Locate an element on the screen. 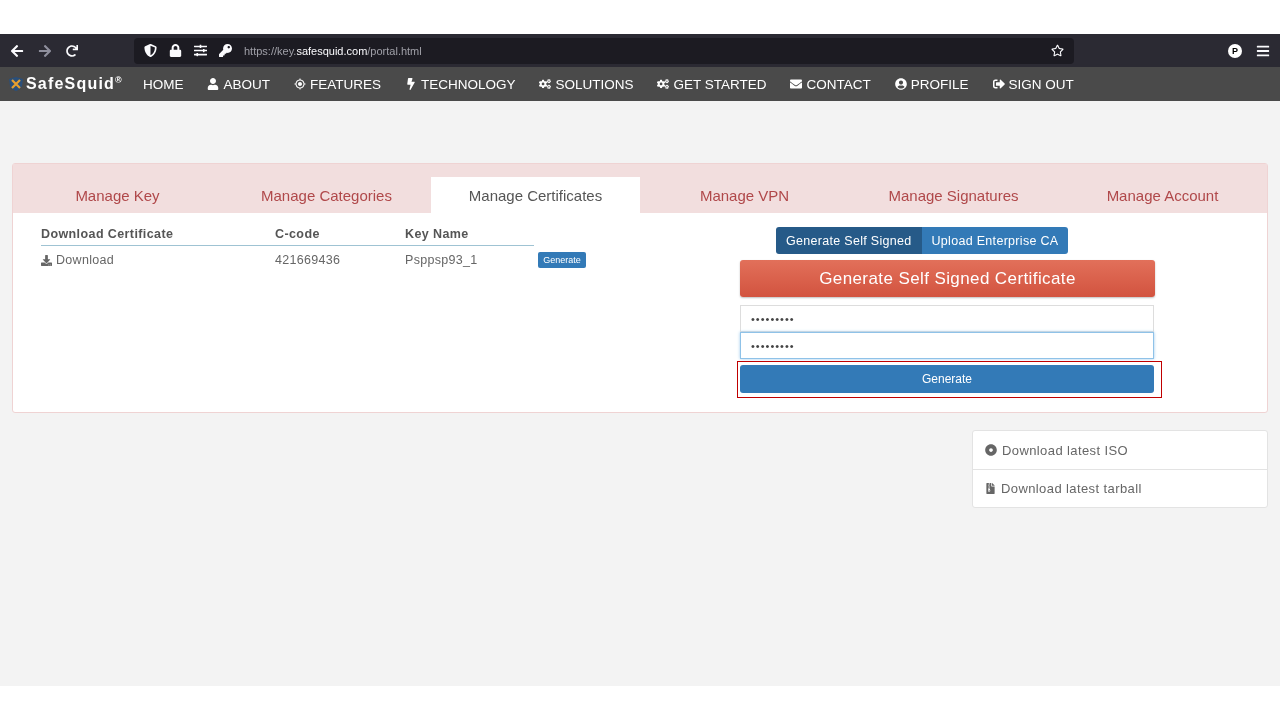  star-icon is located at coordinates (1057, 50).